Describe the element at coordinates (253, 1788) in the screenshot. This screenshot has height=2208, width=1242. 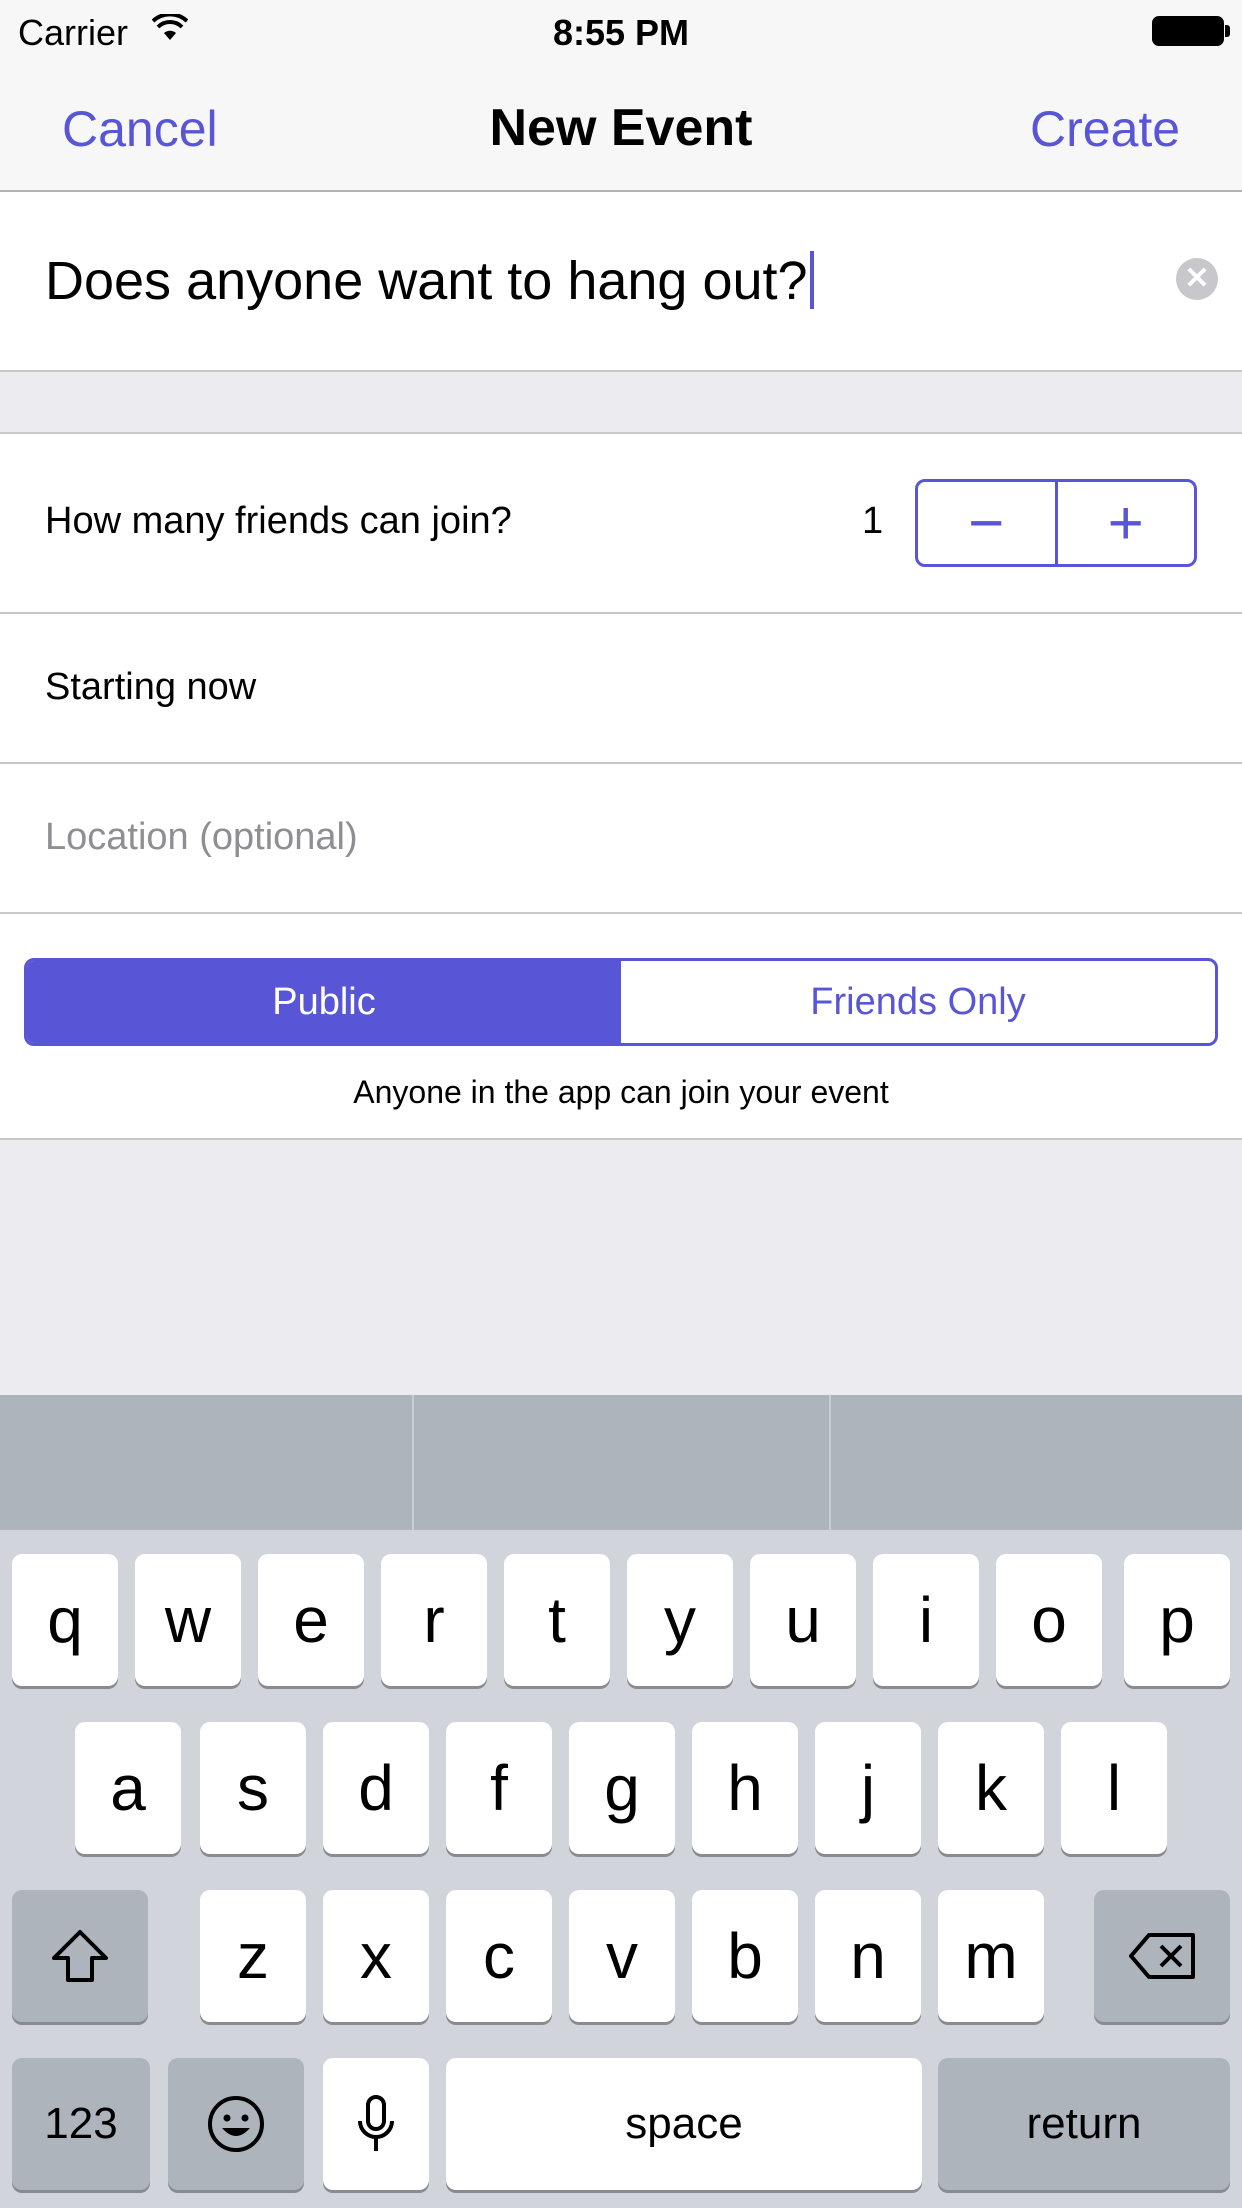
I see `key-s: s` at that location.